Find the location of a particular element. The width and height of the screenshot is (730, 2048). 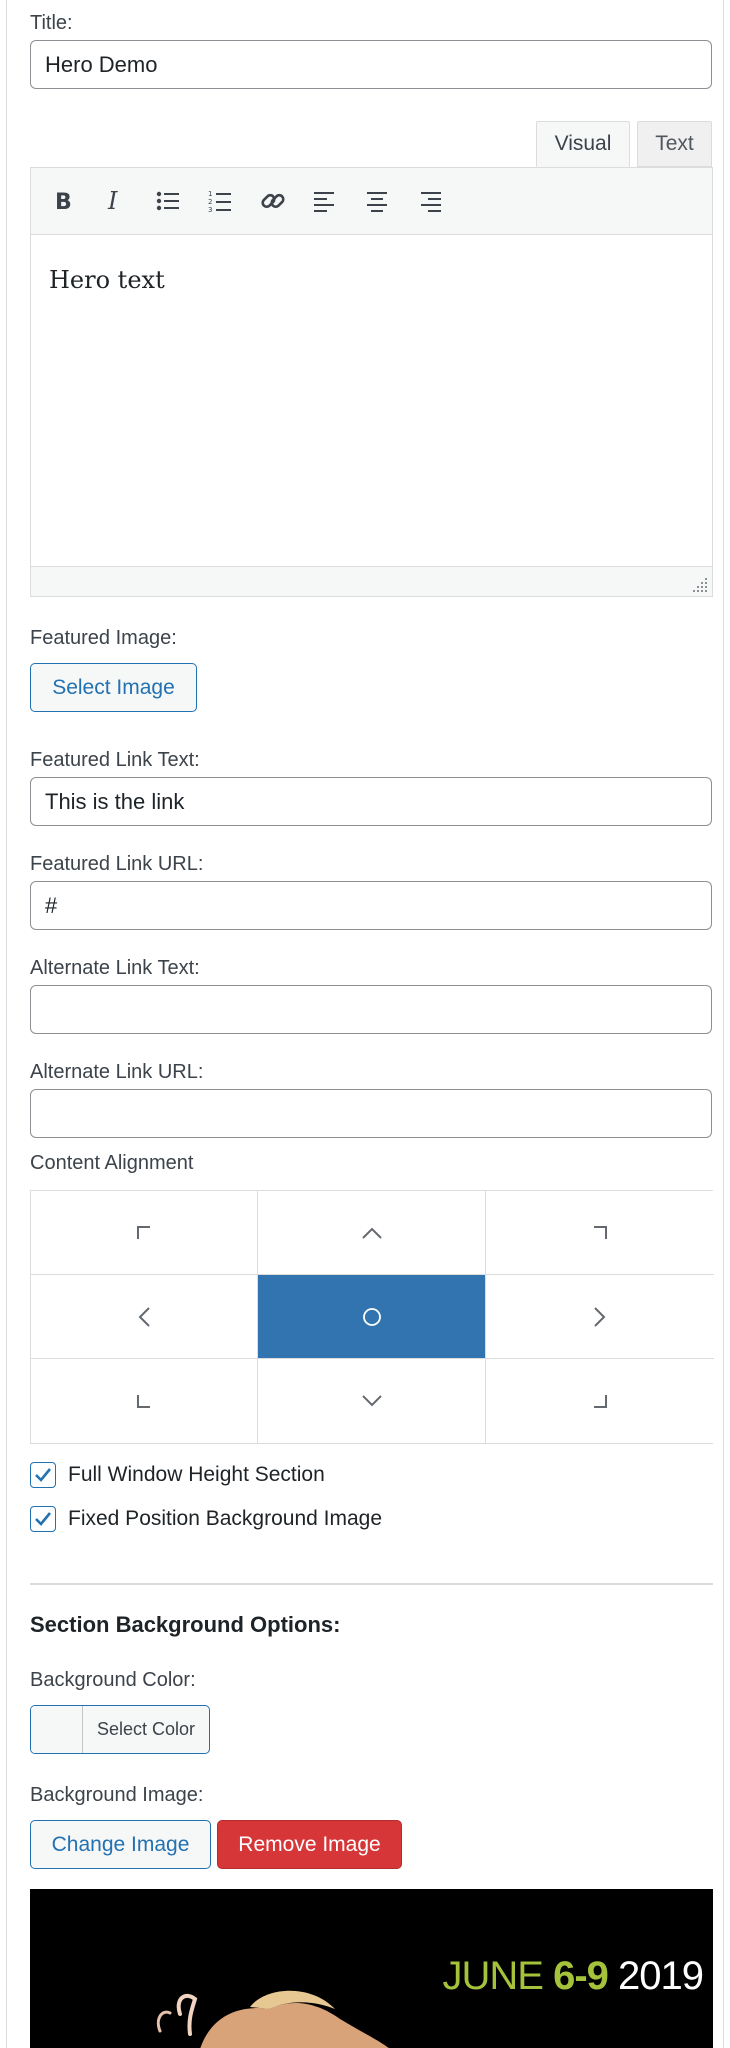

align-top-center-button is located at coordinates (372, 1233).